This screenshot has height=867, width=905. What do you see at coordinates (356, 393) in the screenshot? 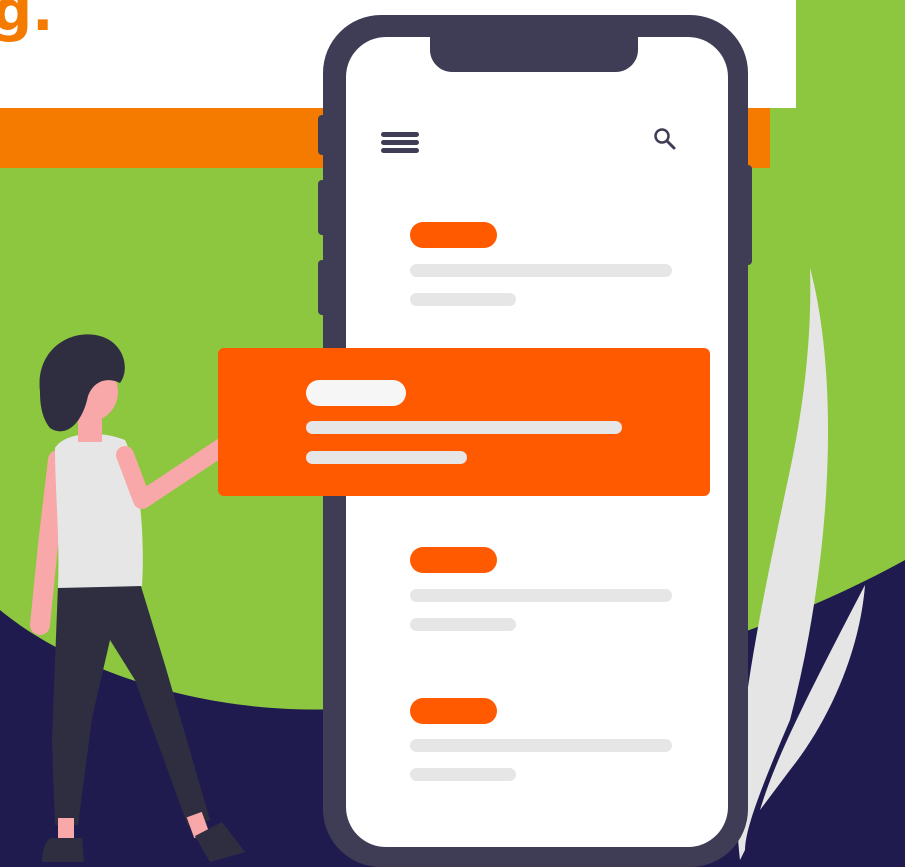
I see `card-tag` at bounding box center [356, 393].